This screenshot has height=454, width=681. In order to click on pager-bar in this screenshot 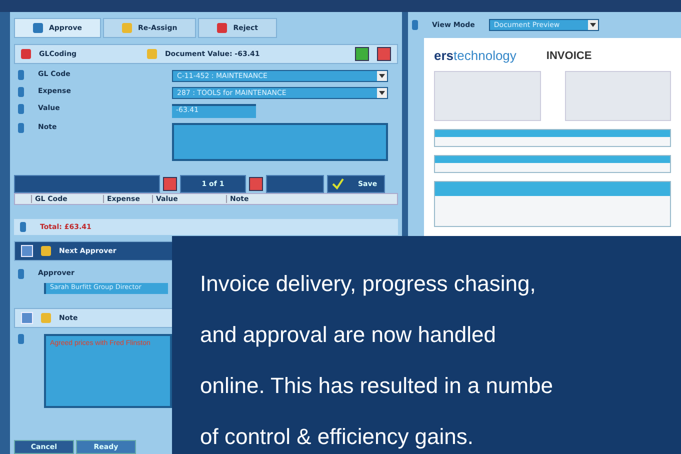, I will do `click(295, 184)`.